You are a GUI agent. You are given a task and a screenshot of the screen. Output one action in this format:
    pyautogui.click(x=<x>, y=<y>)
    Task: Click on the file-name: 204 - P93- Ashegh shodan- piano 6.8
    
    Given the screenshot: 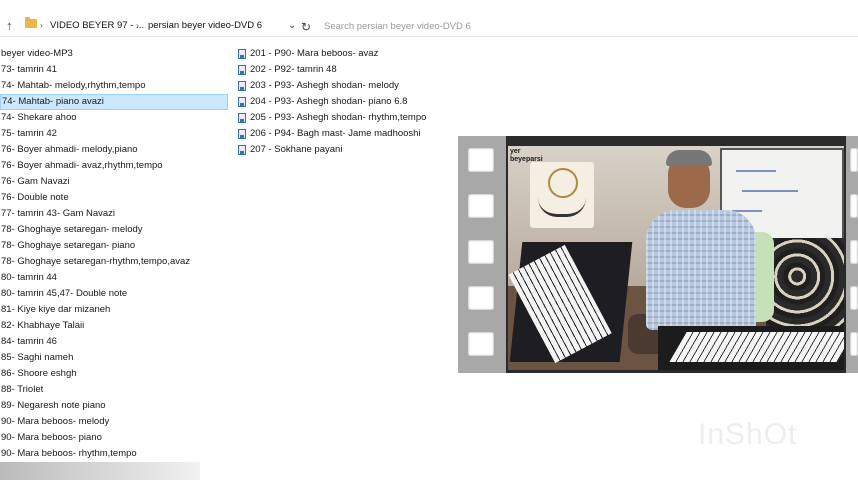 What is the action you would take?
    pyautogui.click(x=329, y=101)
    